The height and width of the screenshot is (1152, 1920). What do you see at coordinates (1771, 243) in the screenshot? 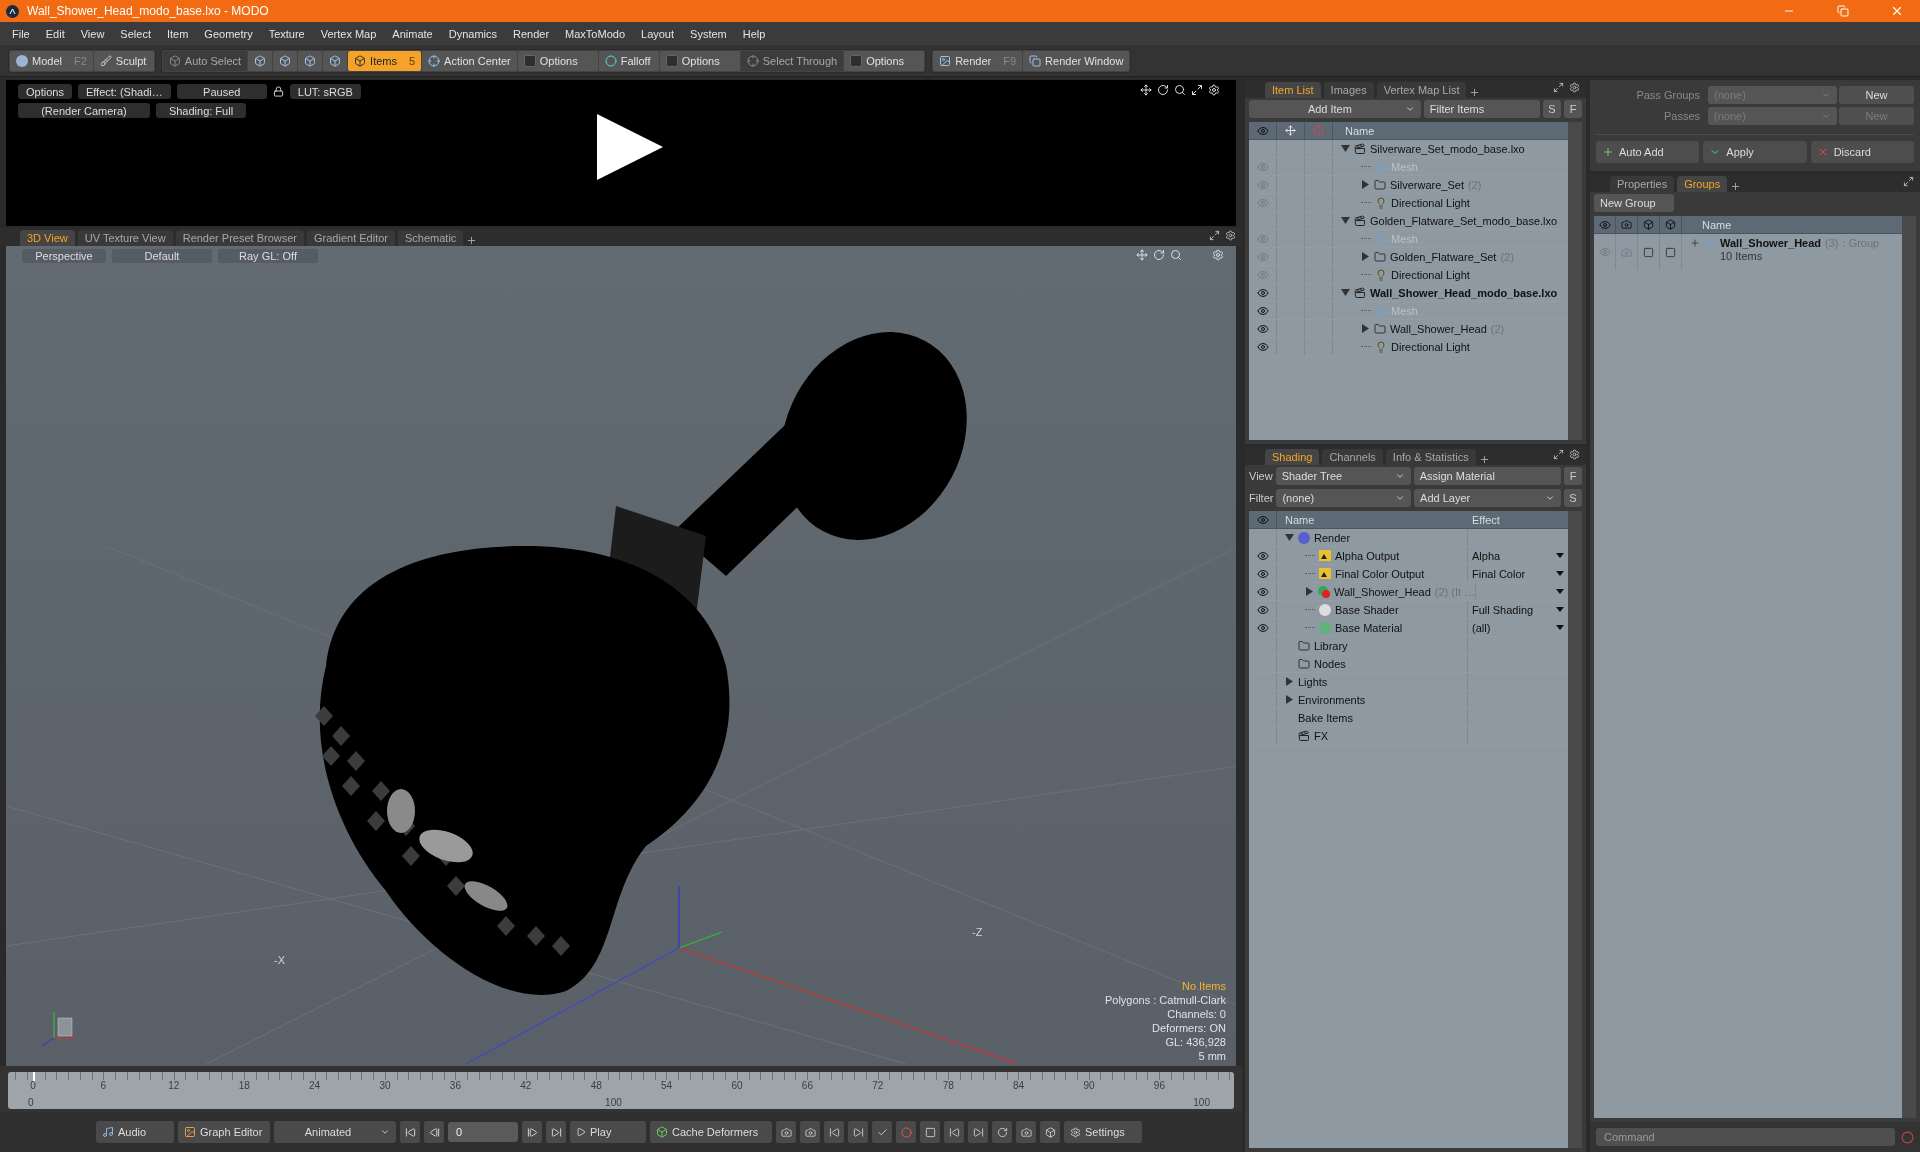
I see `group-name: Wall_Shower_Head` at bounding box center [1771, 243].